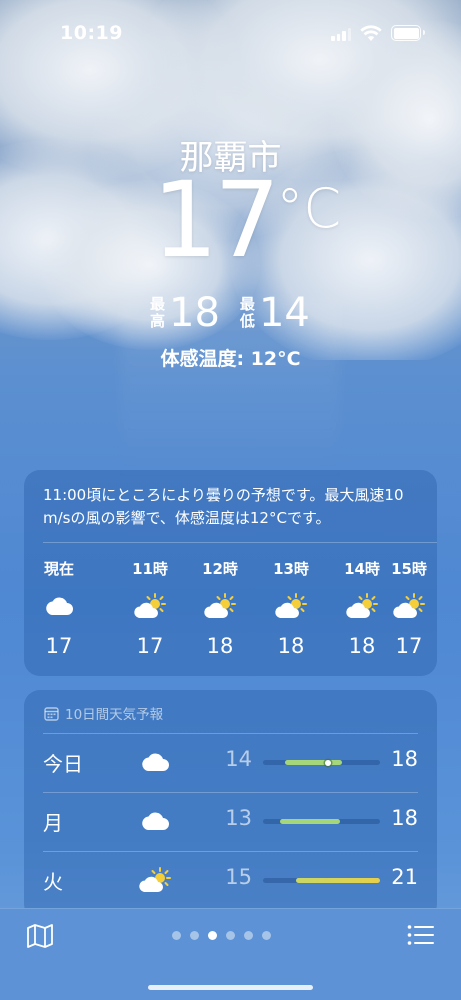 This screenshot has height=1000, width=461. What do you see at coordinates (51, 713) in the screenshot?
I see `calendar-icon` at bounding box center [51, 713].